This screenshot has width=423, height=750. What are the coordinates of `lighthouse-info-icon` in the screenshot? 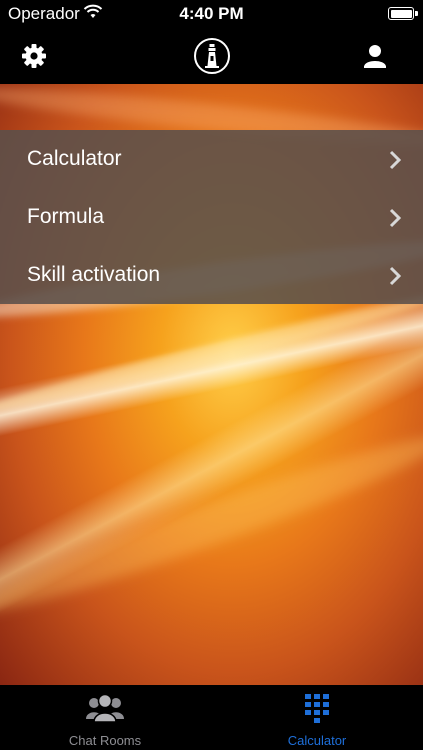 It's located at (212, 56).